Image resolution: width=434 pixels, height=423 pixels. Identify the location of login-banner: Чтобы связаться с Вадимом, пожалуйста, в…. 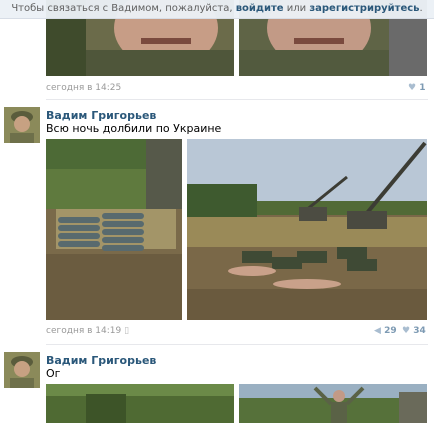
(217, 9).